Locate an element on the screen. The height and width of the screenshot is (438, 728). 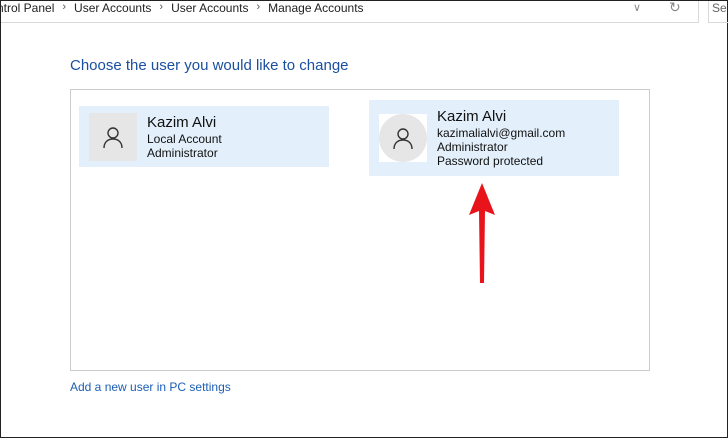
account-password-status: Password protected is located at coordinates (490, 161).